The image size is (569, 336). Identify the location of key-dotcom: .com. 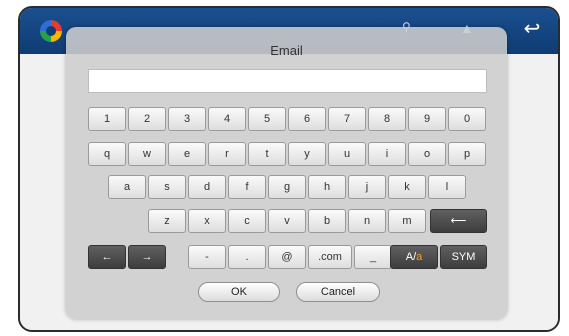
(330, 257).